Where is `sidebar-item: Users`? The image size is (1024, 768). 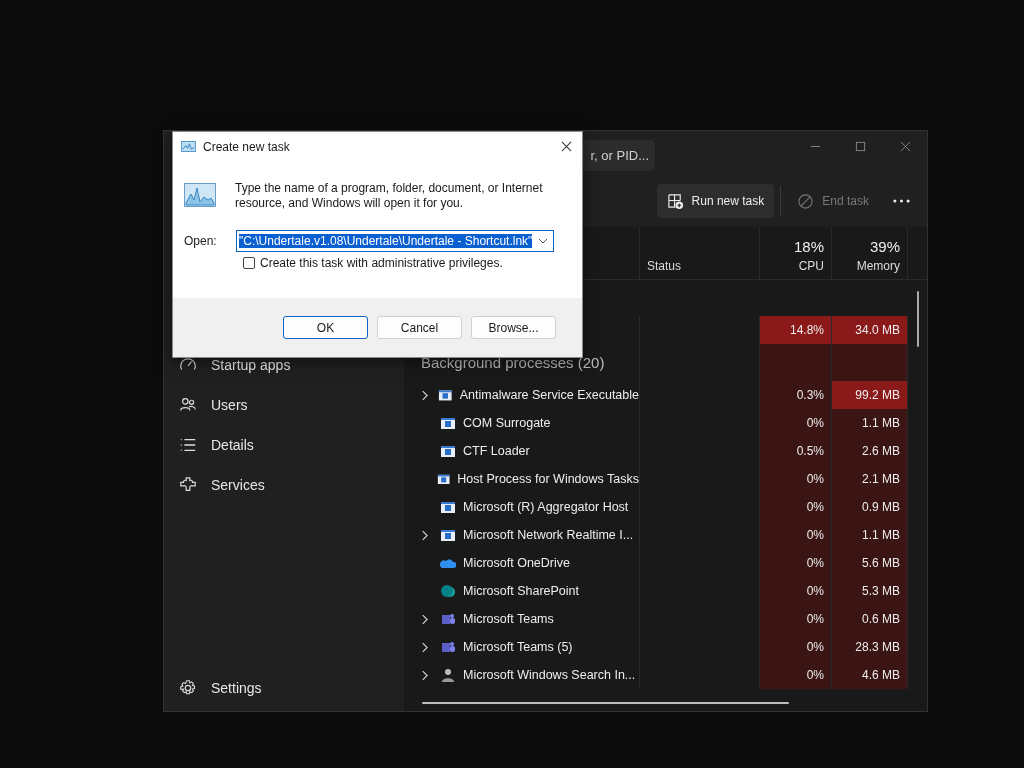 sidebar-item: Users is located at coordinates (284, 405).